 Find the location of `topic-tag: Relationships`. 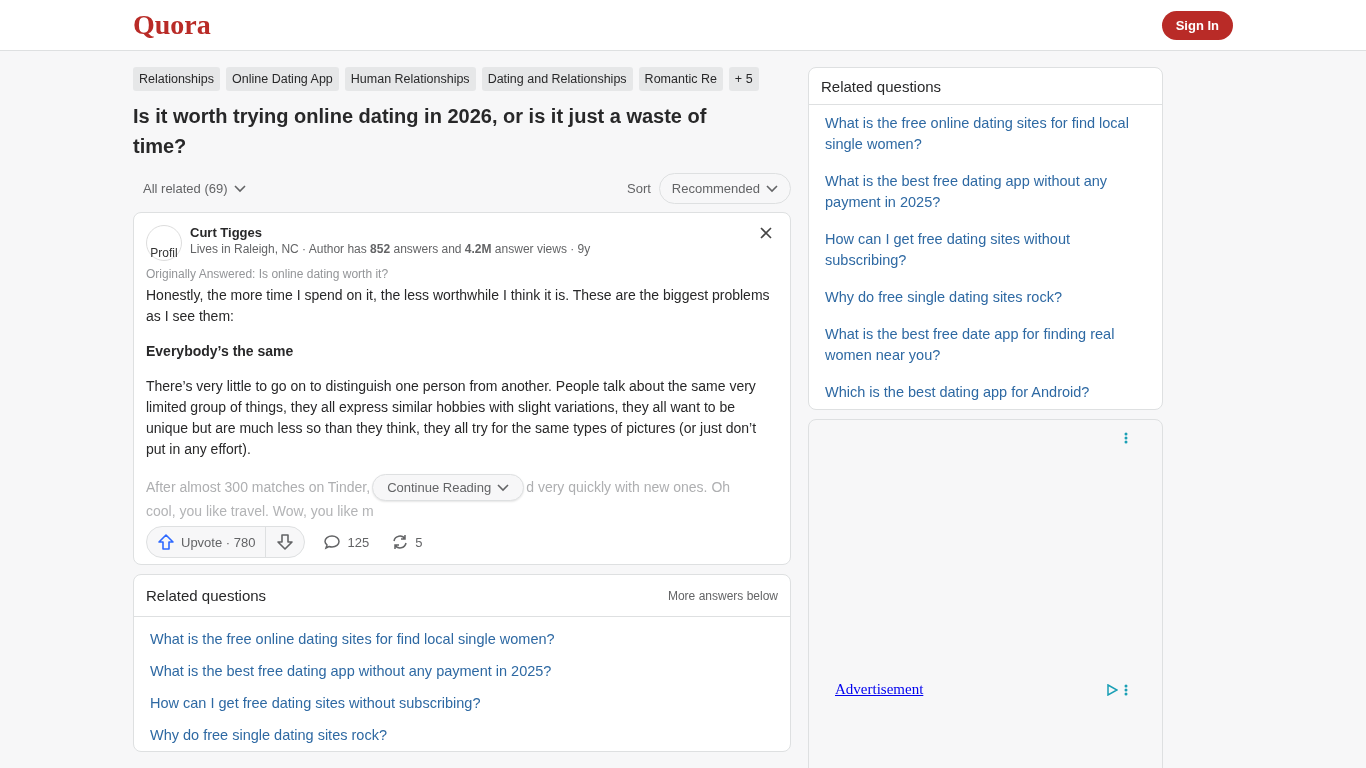

topic-tag: Relationships is located at coordinates (177, 79).